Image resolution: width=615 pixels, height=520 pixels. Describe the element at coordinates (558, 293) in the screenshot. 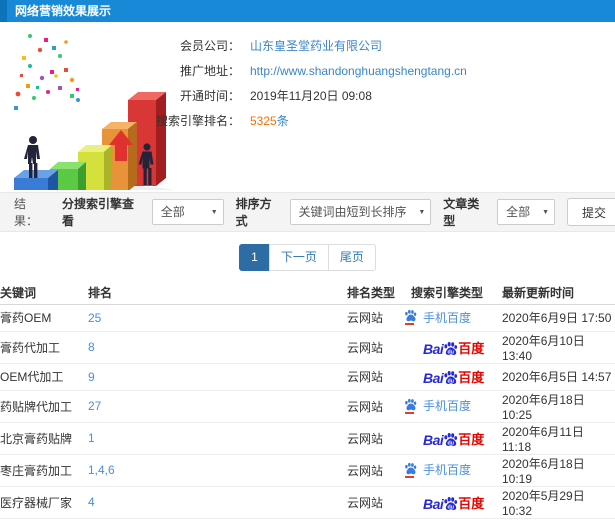

I see `col-updated: 最新更新时间` at that location.